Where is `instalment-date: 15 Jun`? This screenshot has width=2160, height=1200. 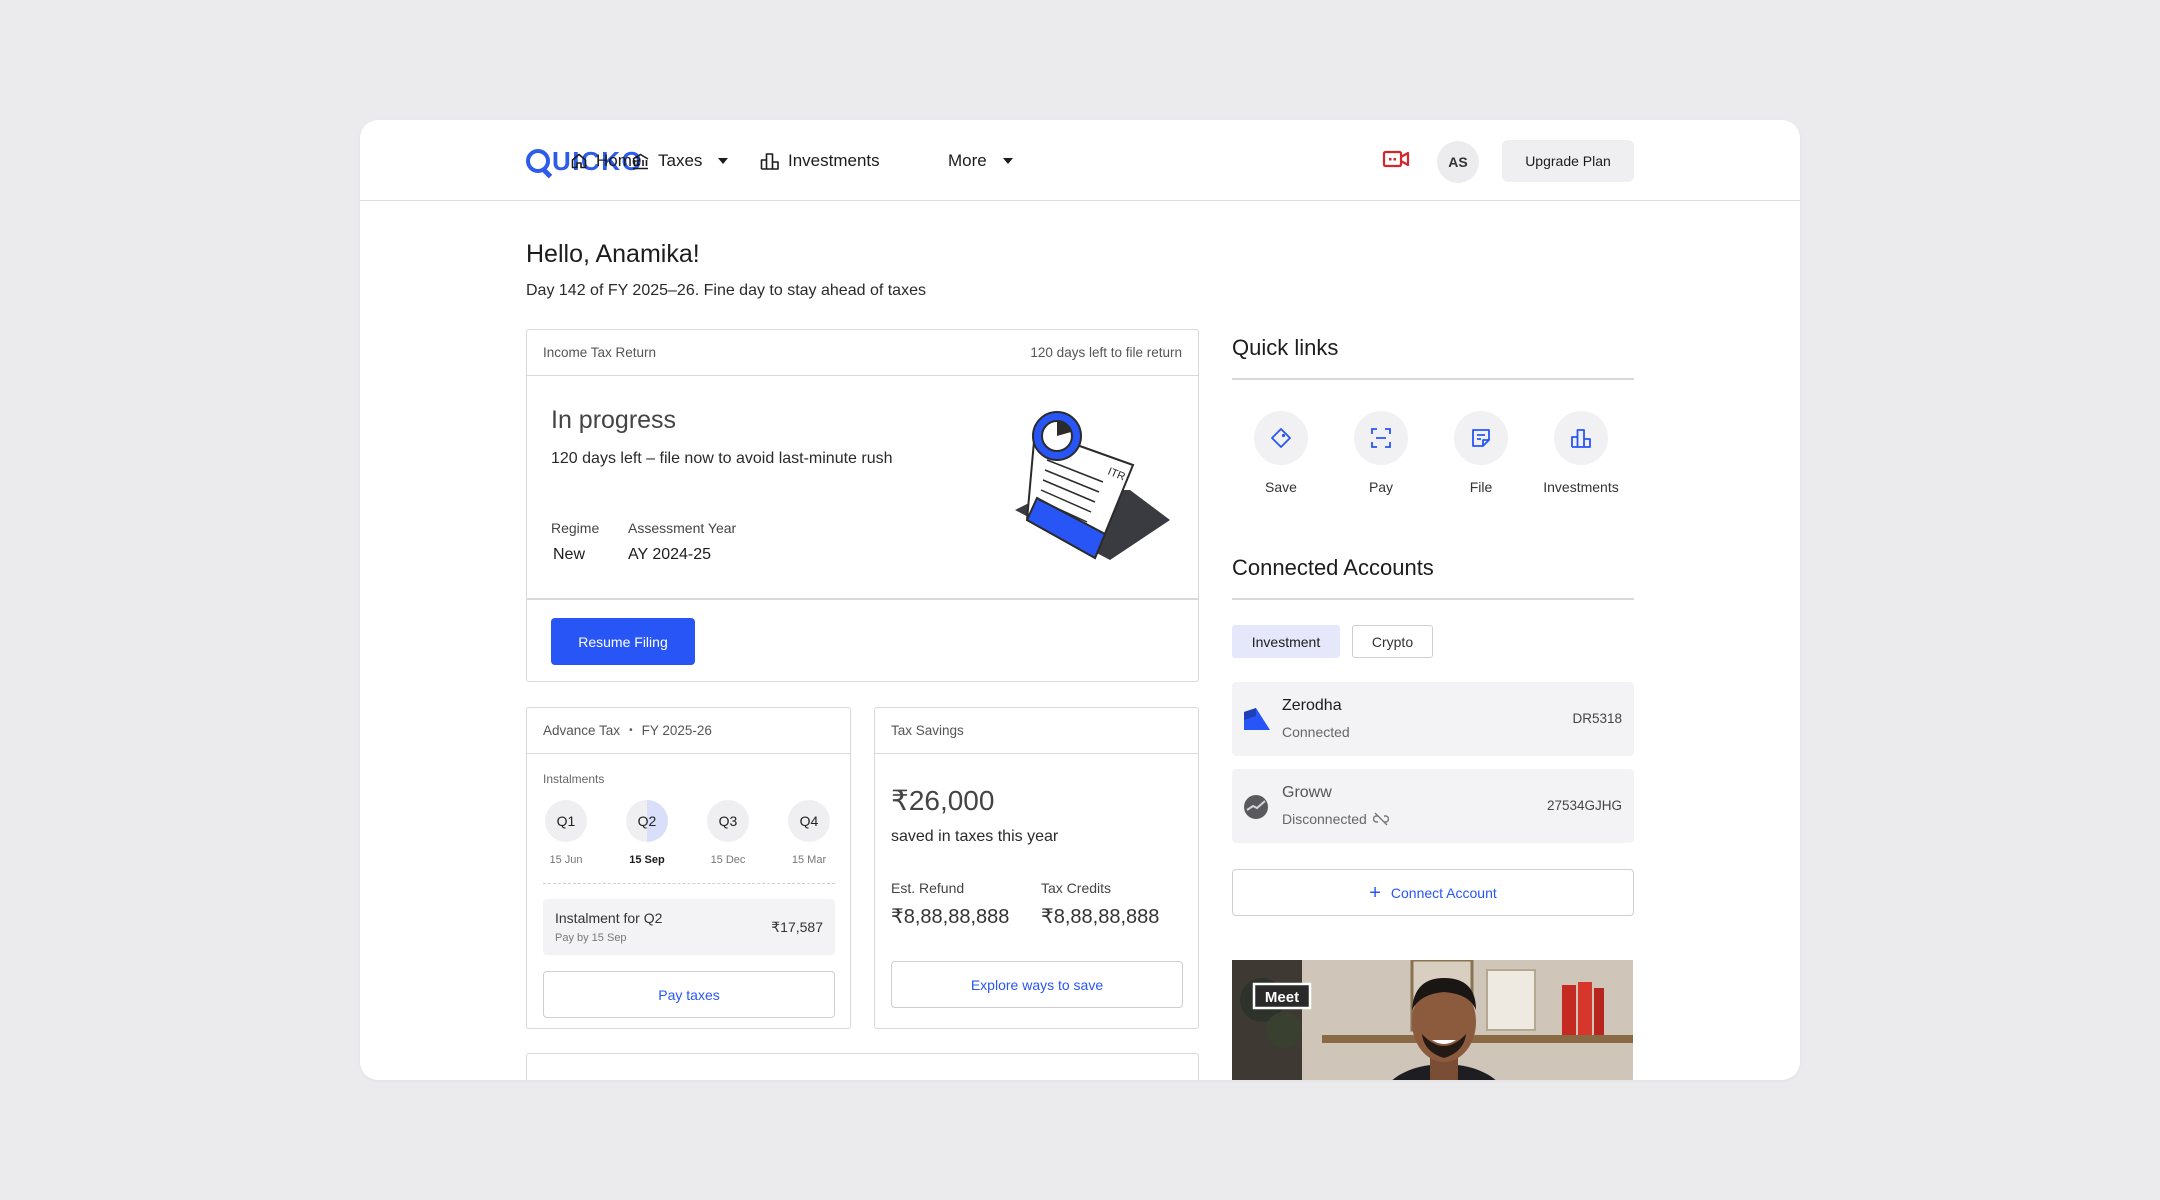
instalment-date: 15 Jun is located at coordinates (566, 860).